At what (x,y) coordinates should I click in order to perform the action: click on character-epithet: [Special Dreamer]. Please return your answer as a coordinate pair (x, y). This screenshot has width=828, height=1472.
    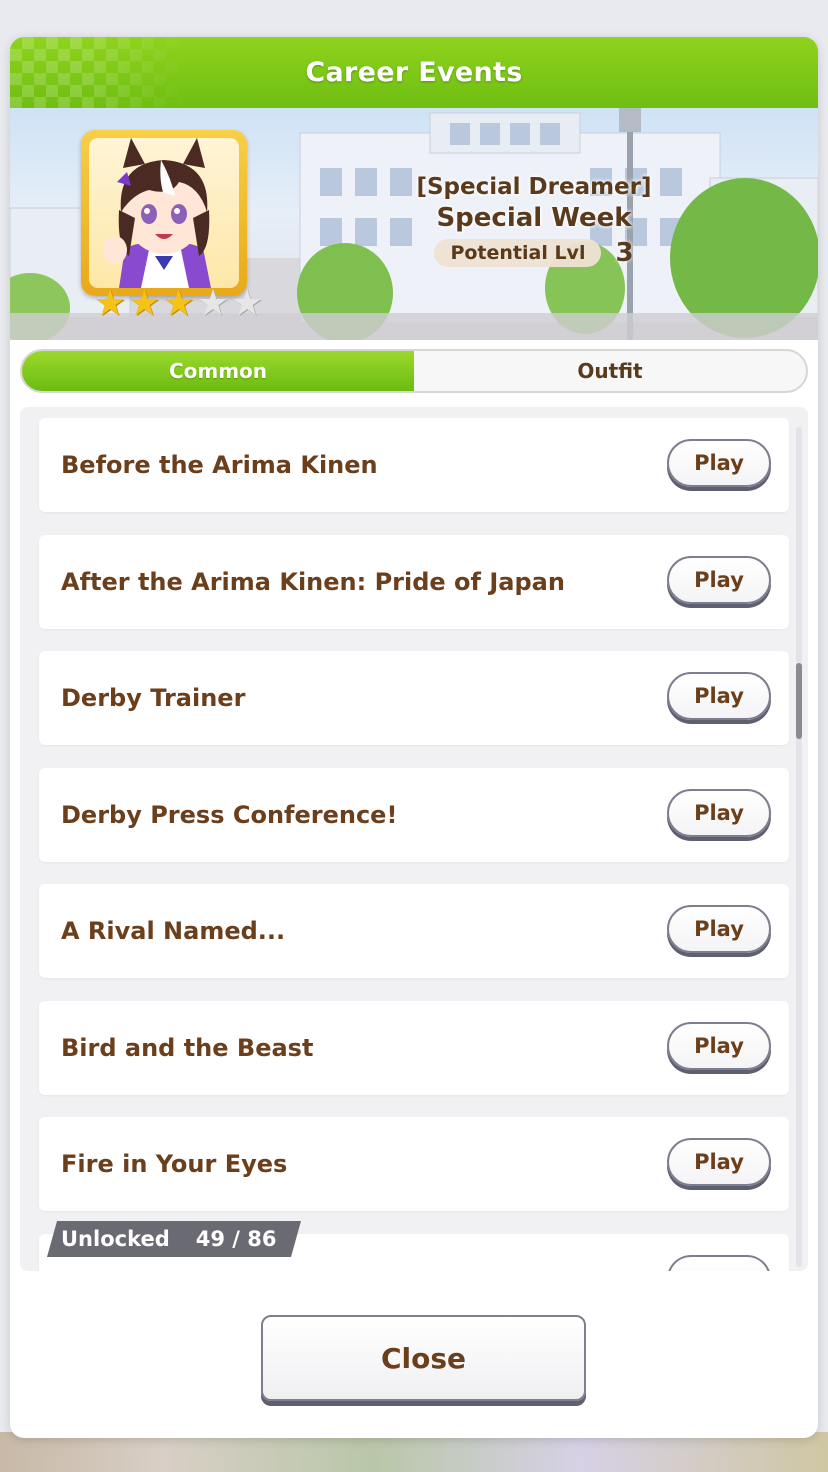
    Looking at the image, I should click on (534, 187).